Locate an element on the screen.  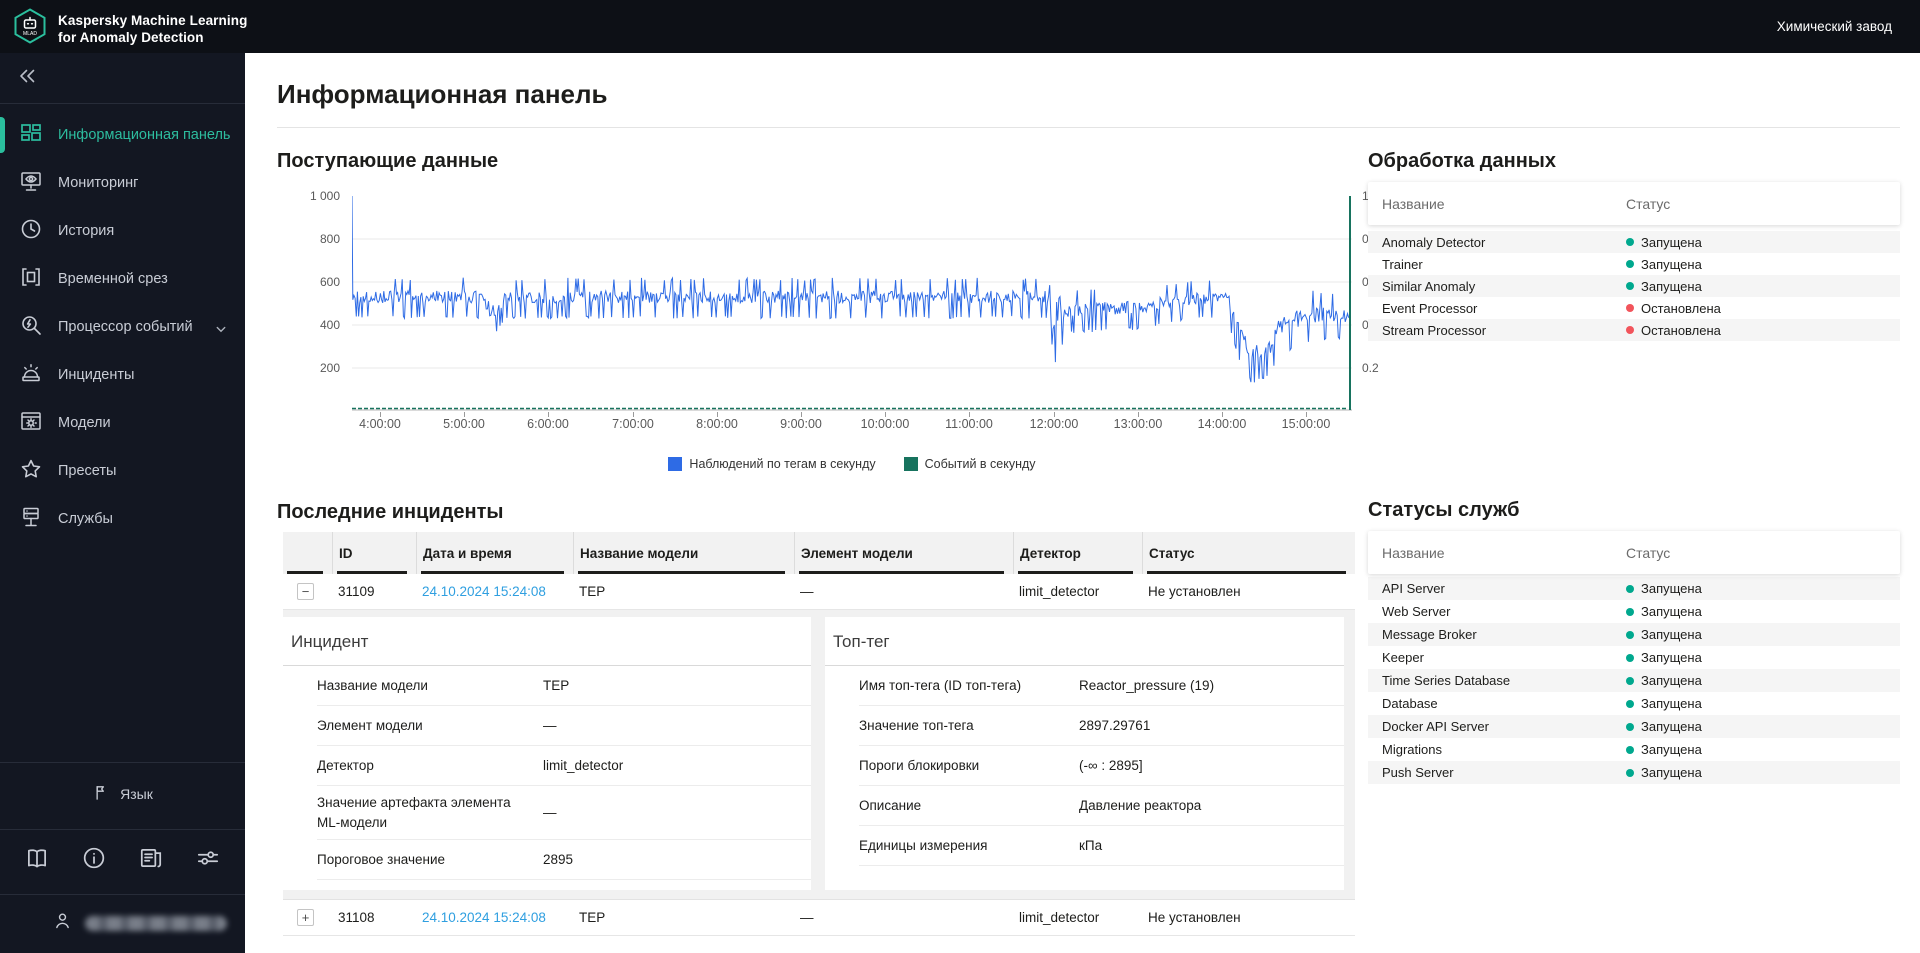
x-axis-label: 11:00:00 is located at coordinates (969, 424).